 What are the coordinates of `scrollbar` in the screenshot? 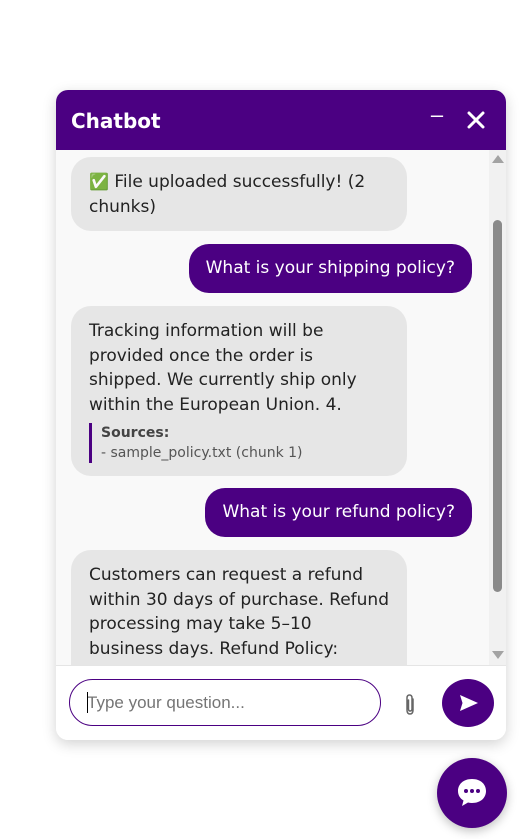 It's located at (497, 407).